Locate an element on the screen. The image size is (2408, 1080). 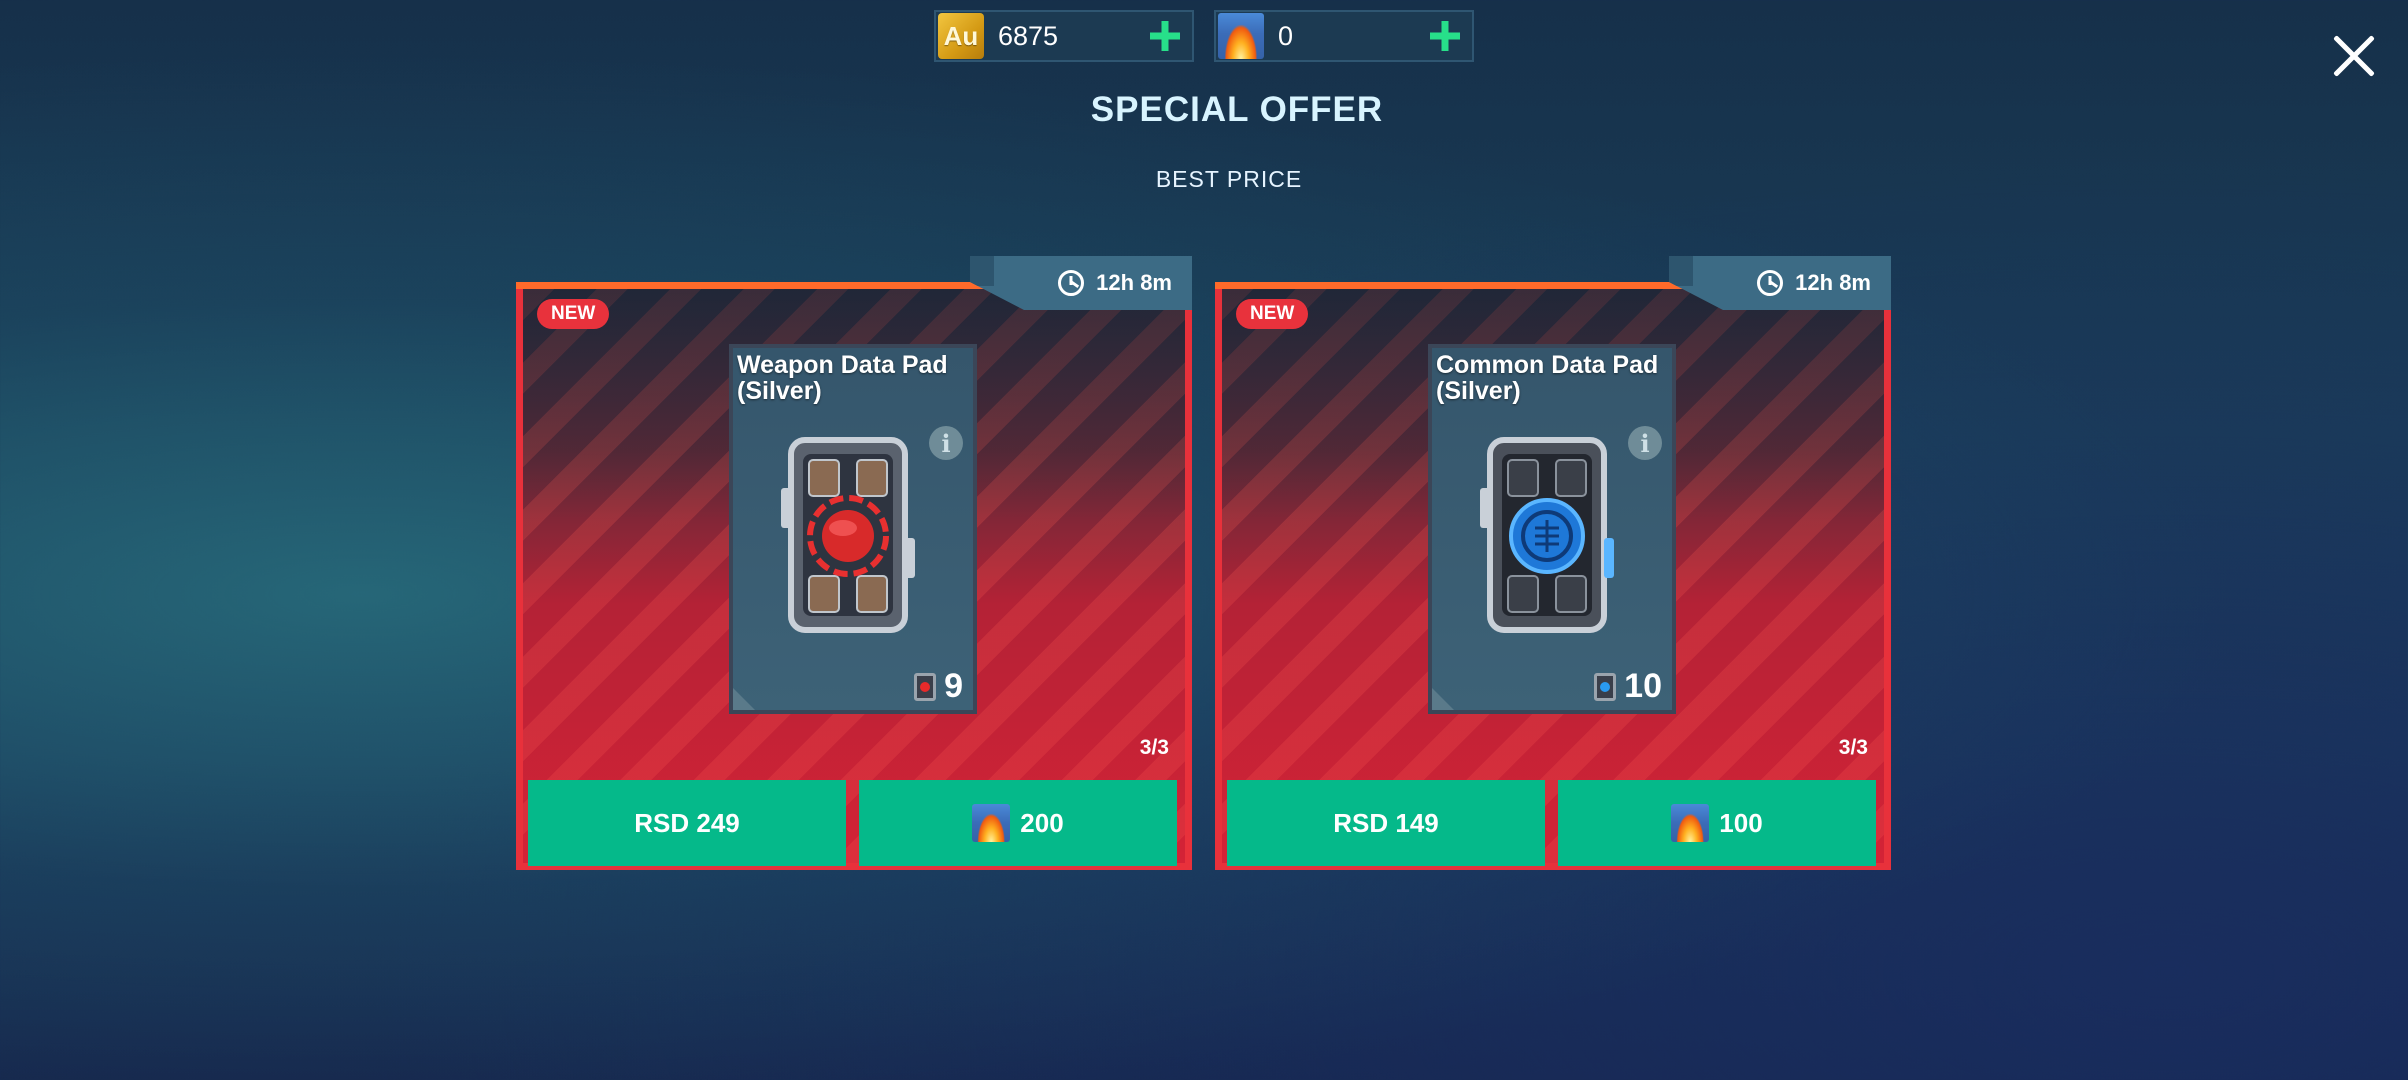
price-money: RSD 249 is located at coordinates (687, 822).